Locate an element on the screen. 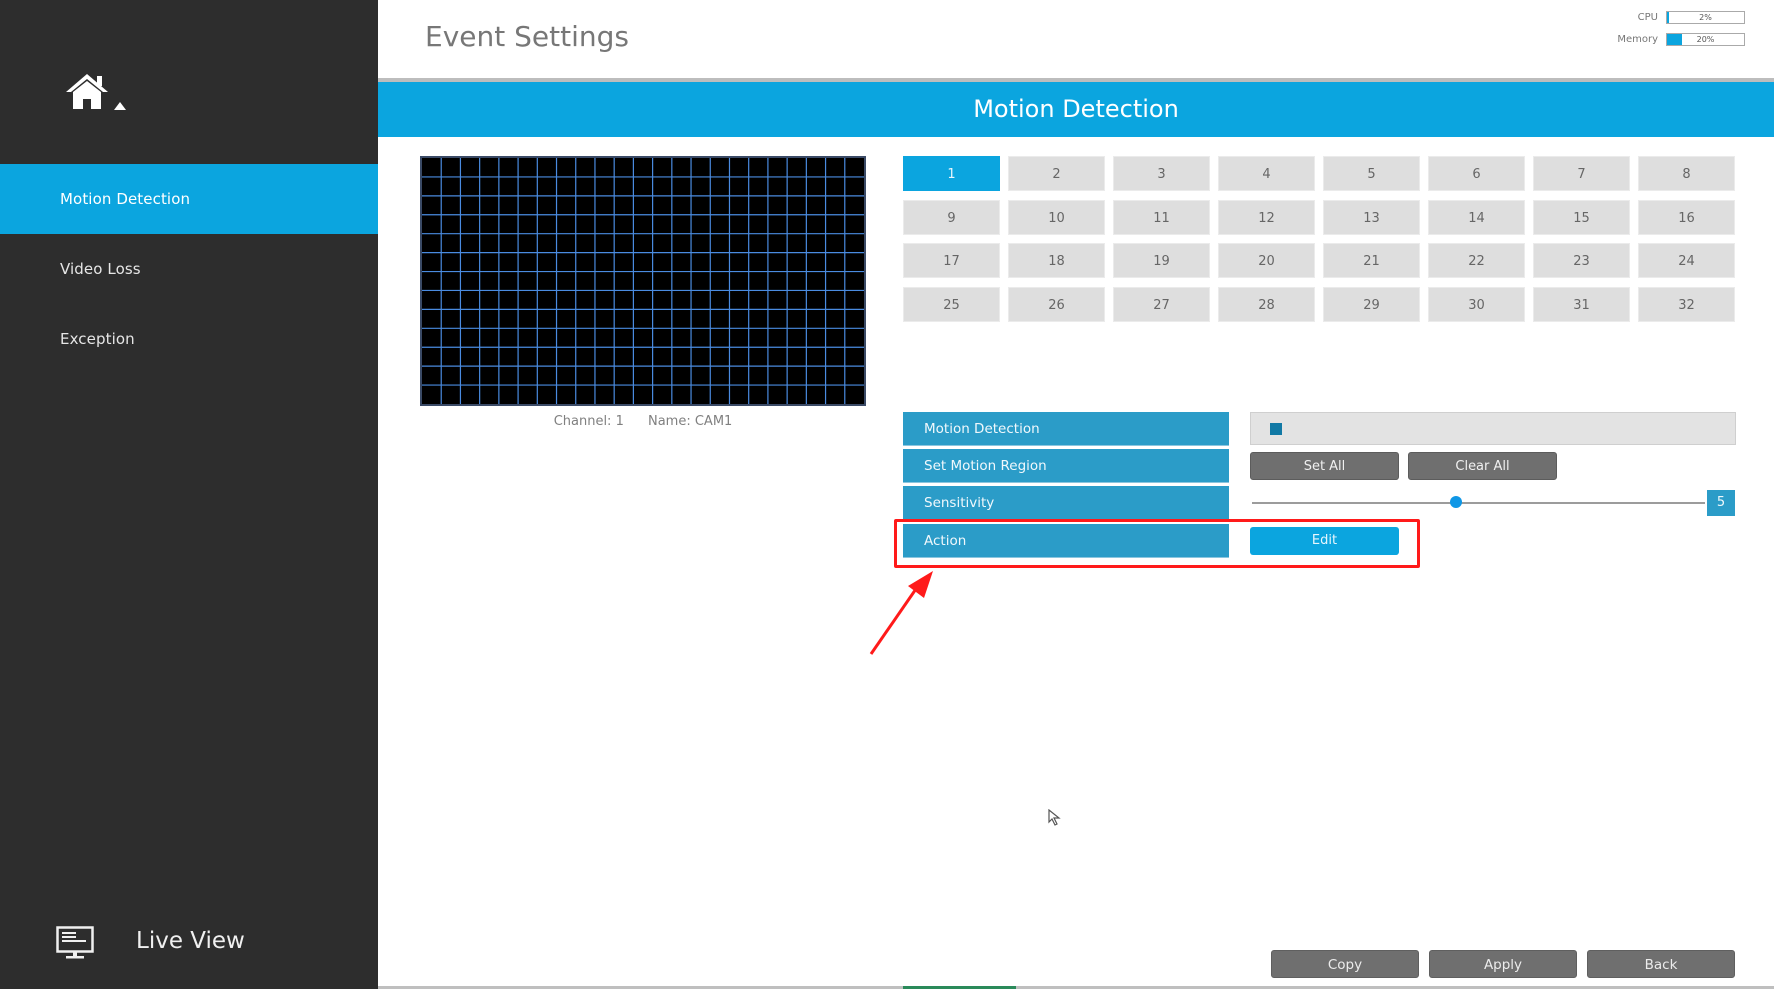 This screenshot has height=989, width=1774. channel-button-32: 32 is located at coordinates (1686, 304).